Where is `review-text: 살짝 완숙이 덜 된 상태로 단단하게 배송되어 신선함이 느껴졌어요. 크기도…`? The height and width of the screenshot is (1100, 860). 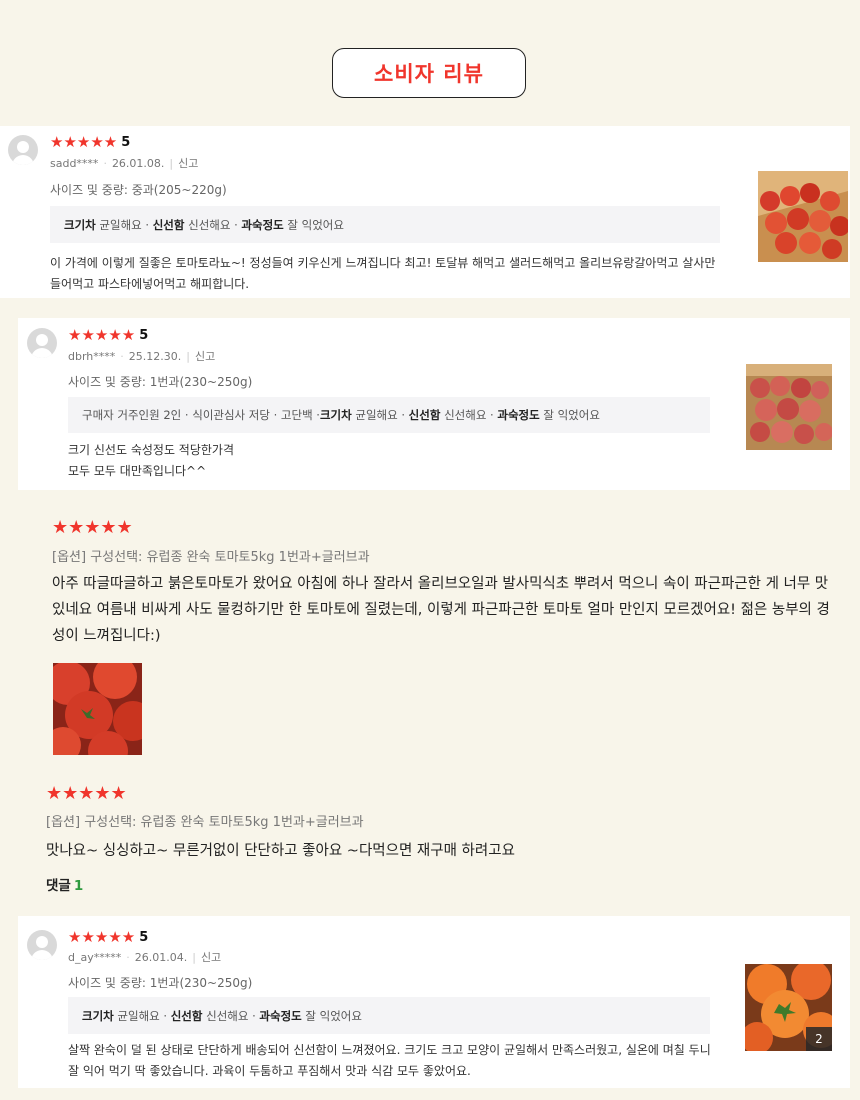 review-text: 살짝 완숙이 덜 된 상태로 단단하게 배송되어 신선함이 느껴졌어요. 크기도… is located at coordinates (389, 1060).